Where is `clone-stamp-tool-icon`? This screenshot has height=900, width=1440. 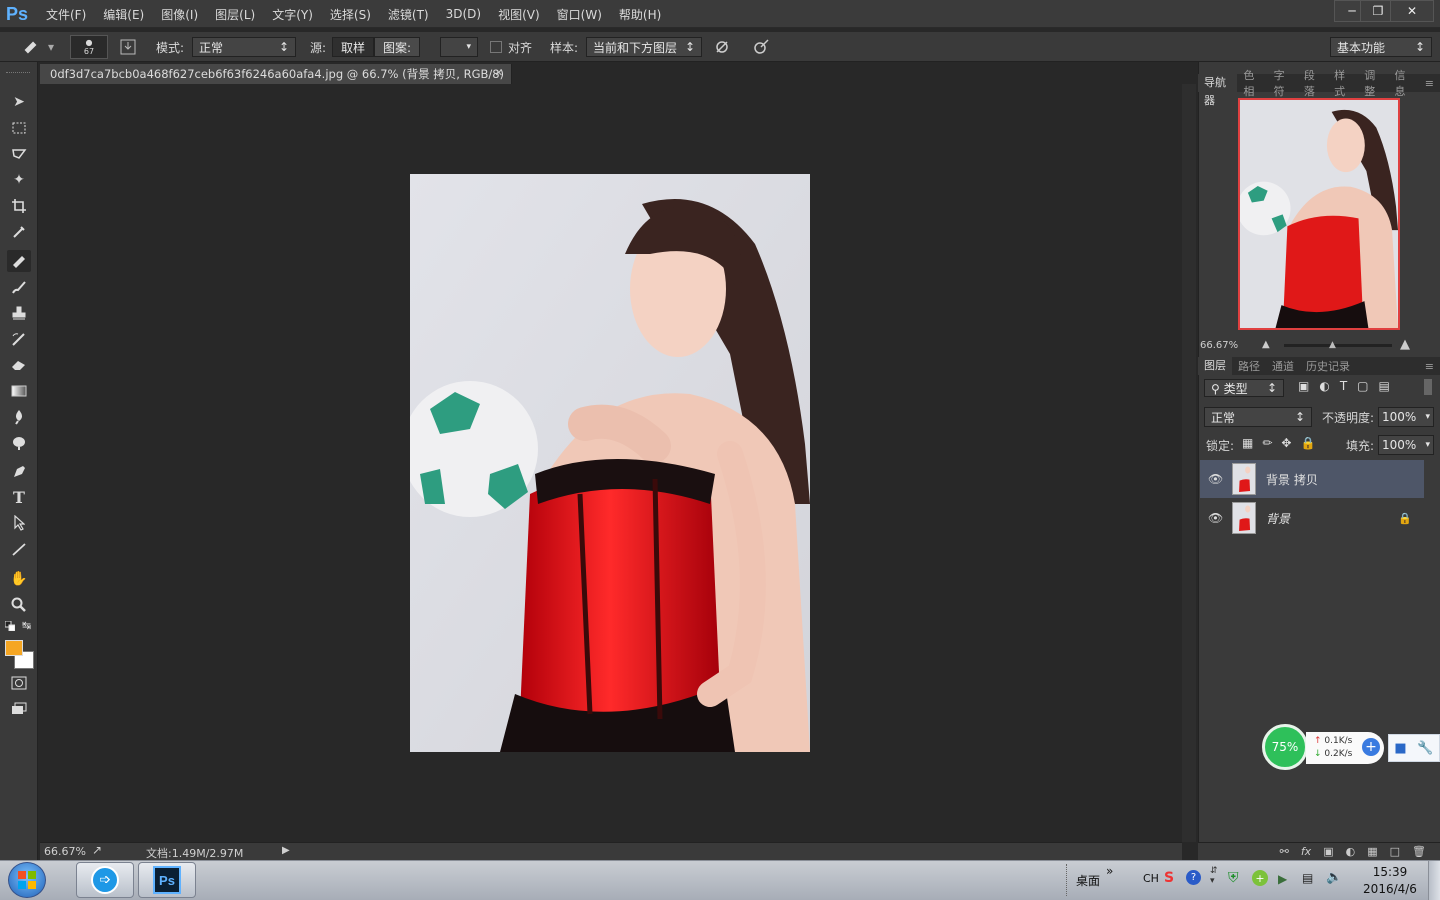
clone-stamp-tool-icon is located at coordinates (19, 313).